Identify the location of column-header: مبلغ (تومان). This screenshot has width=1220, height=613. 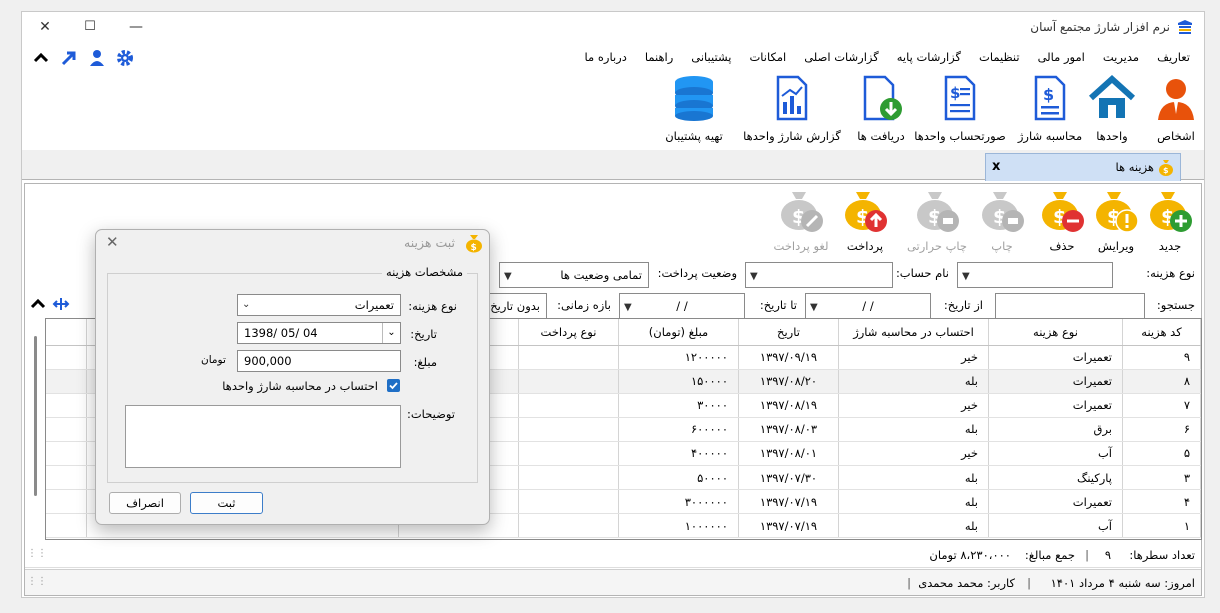
(678, 332).